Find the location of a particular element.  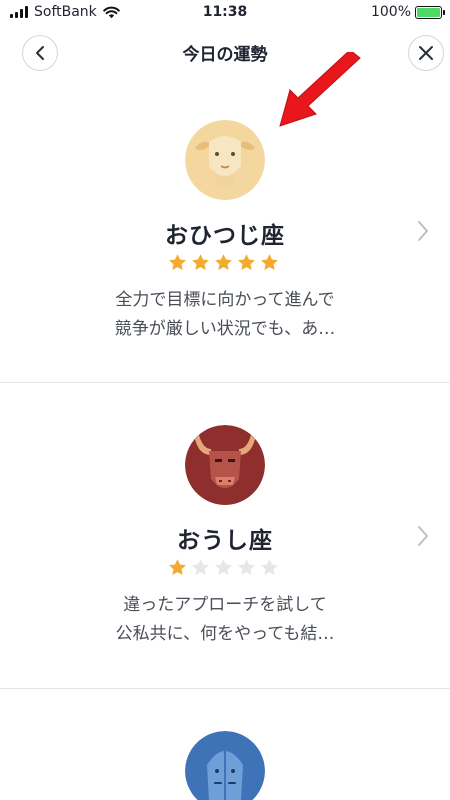

horoscope-card-gemini is located at coordinates (225, 744).